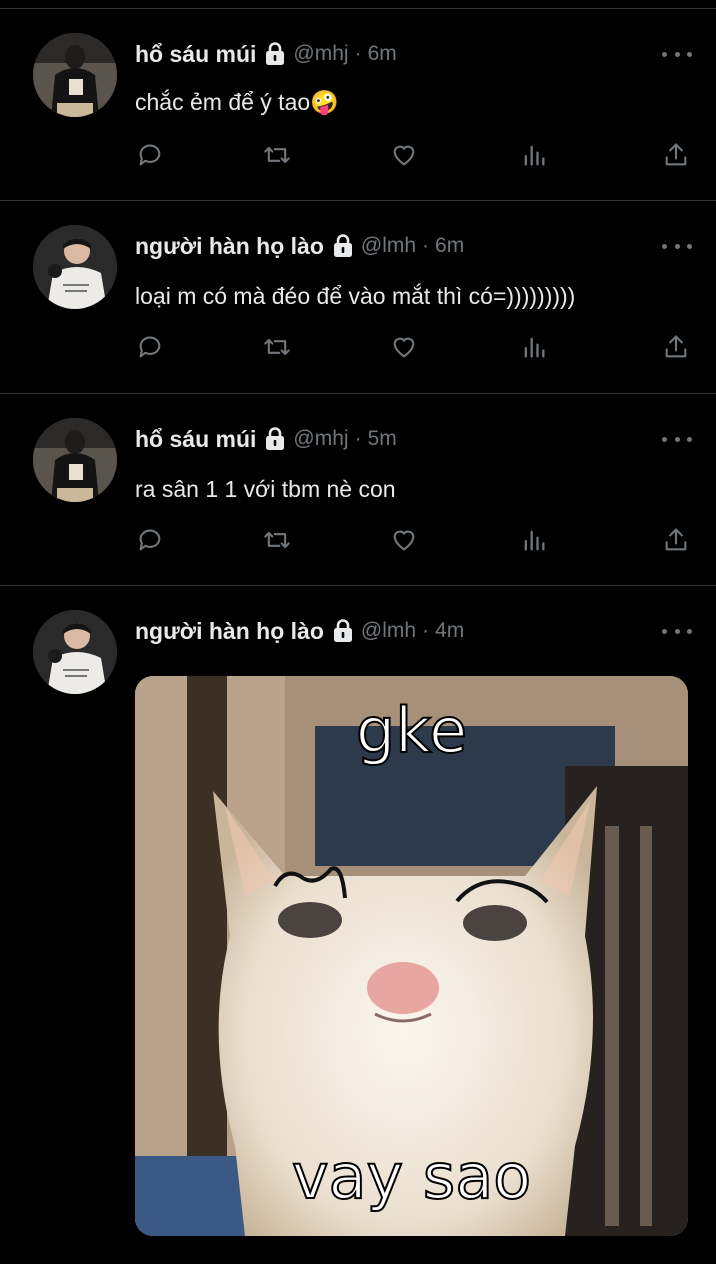 The height and width of the screenshot is (1264, 716). I want to click on tweet-header: hổ sáu múi @mhj · 6m, so click(266, 54).